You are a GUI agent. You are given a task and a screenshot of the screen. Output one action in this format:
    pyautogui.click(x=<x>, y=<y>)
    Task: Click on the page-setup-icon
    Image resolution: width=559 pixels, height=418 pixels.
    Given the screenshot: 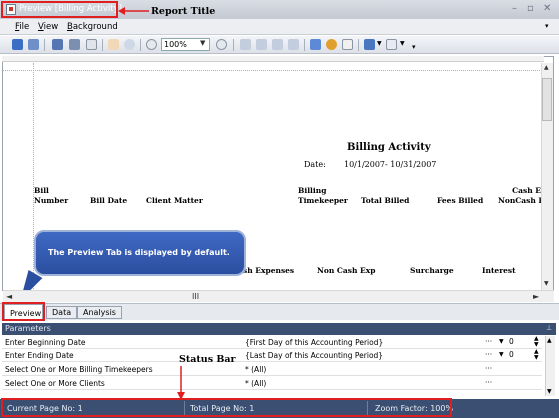 What is the action you would take?
    pyautogui.click(x=91, y=44)
    